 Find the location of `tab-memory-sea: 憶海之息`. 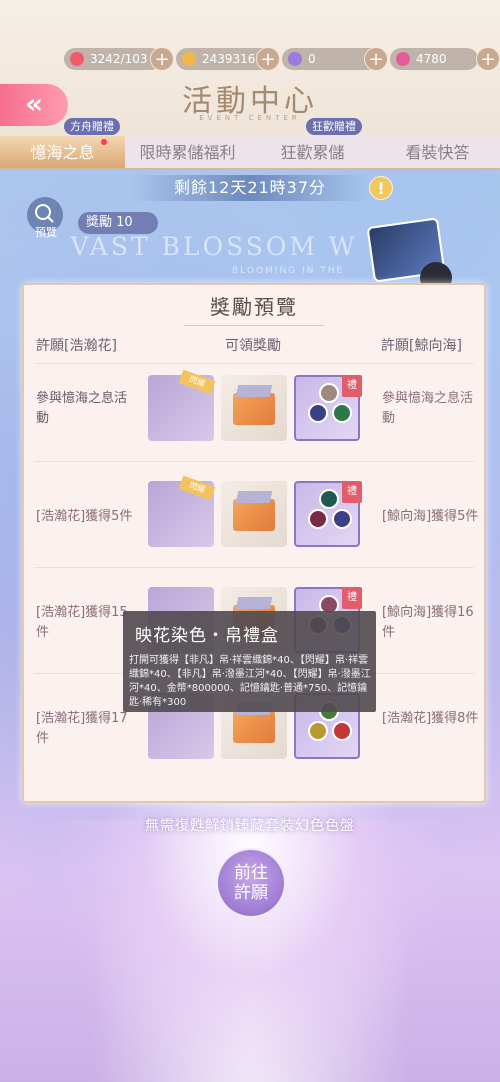

tab-memory-sea: 憶海之息 is located at coordinates (62, 152).